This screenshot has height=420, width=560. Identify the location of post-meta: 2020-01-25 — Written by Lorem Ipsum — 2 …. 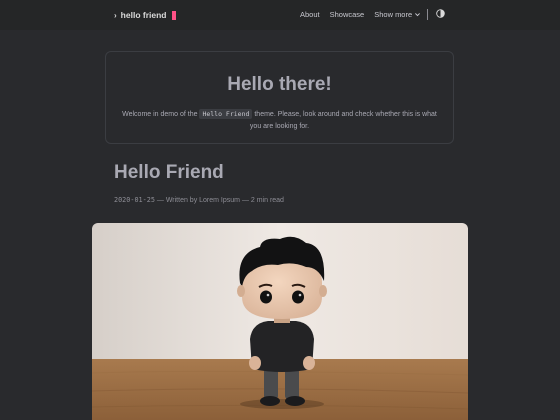
(199, 200).